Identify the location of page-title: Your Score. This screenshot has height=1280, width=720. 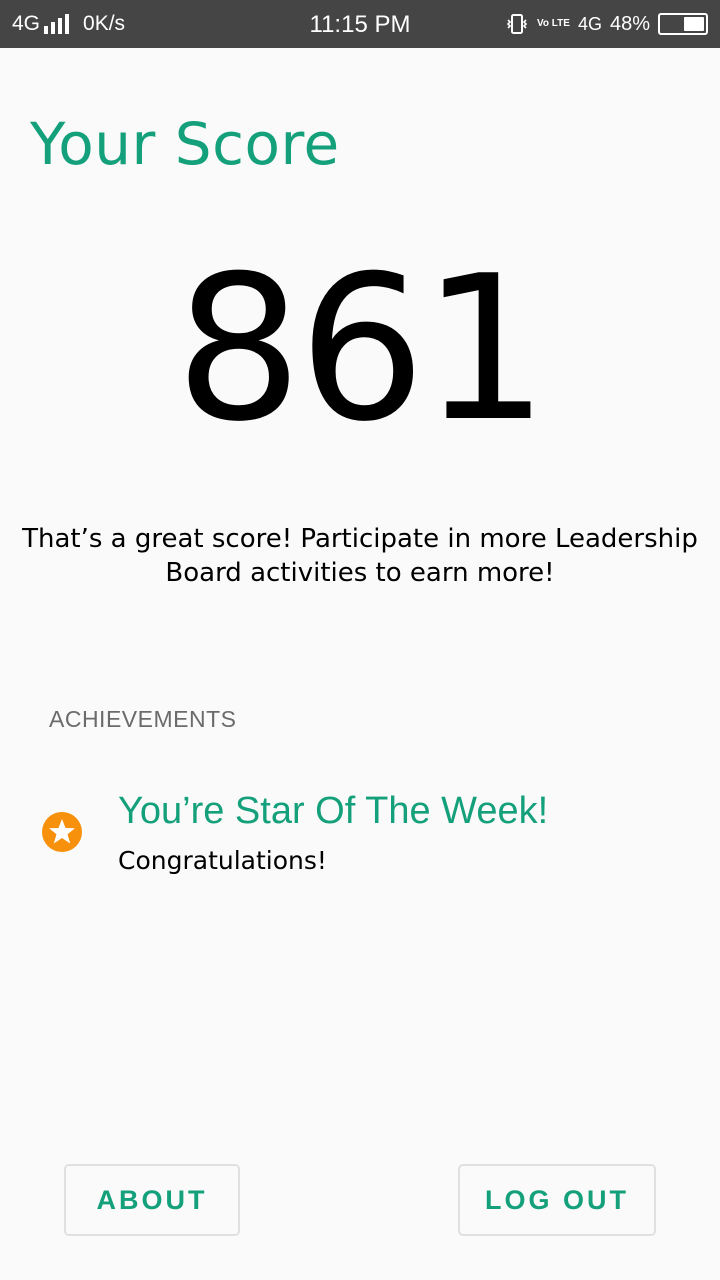
(185, 144).